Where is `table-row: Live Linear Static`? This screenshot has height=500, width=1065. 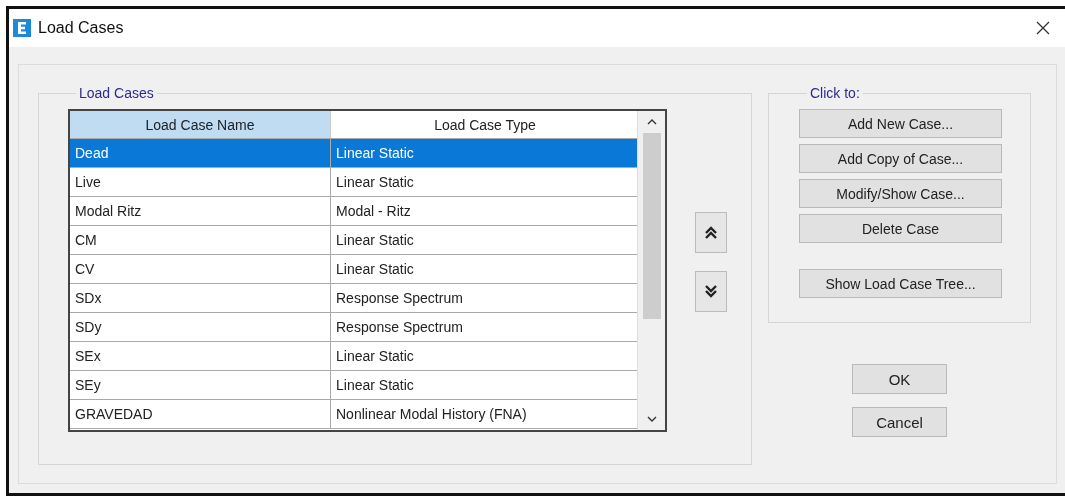 table-row: Live Linear Static is located at coordinates (353, 182).